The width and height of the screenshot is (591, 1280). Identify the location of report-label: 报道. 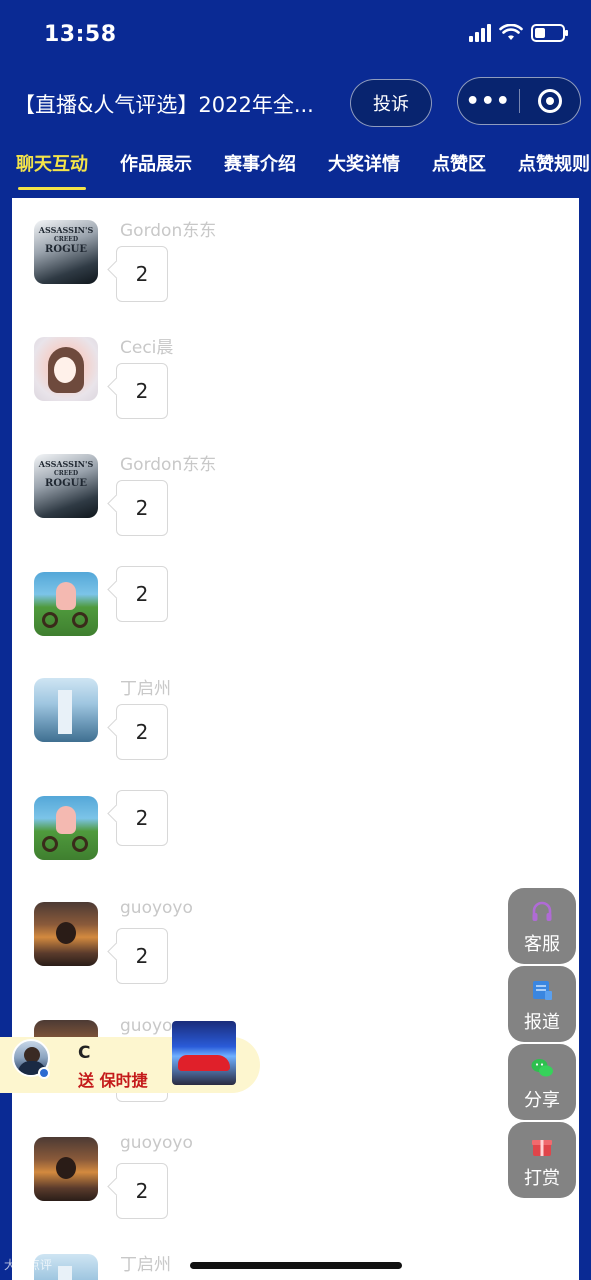
(542, 1022).